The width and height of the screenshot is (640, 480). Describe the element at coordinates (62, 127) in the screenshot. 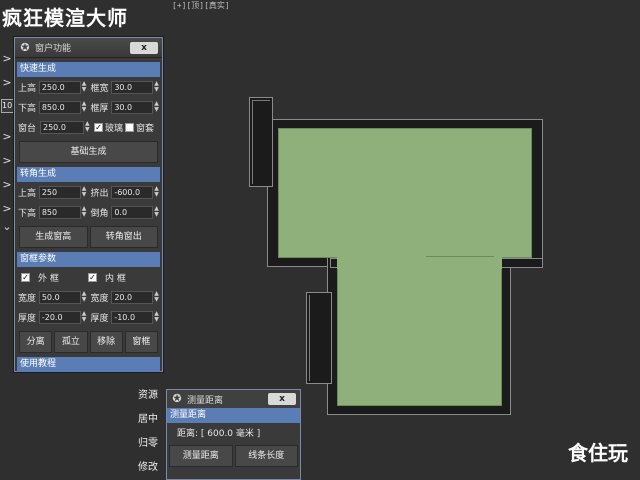

I see `sill-spinner: 250.0` at that location.